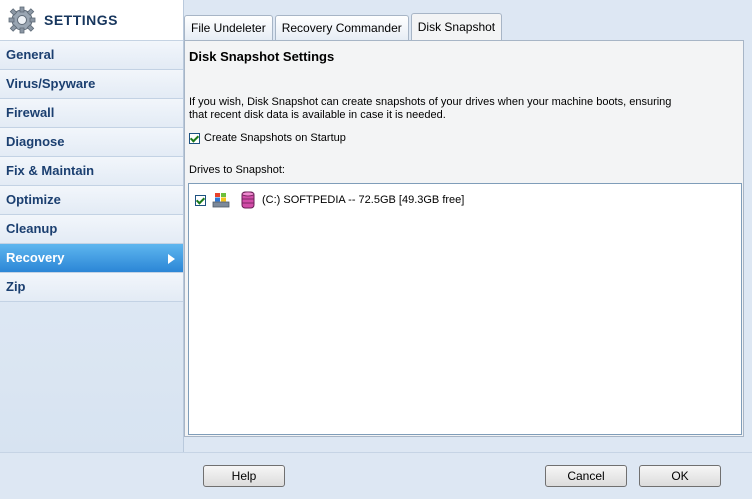 The image size is (752, 499). What do you see at coordinates (248, 200) in the screenshot?
I see `disk-icon` at bounding box center [248, 200].